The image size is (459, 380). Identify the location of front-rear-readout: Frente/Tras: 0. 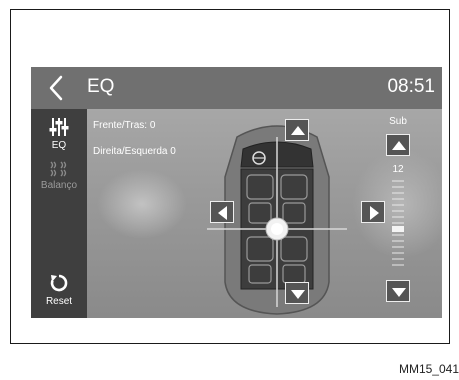
(124, 125).